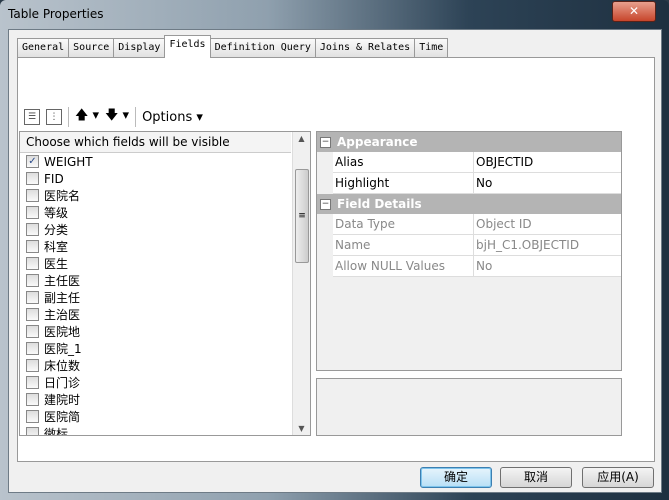 Image resolution: width=669 pixels, height=500 pixels. What do you see at coordinates (165, 430) in the screenshot?
I see `field-list-item: 微标` at bounding box center [165, 430].